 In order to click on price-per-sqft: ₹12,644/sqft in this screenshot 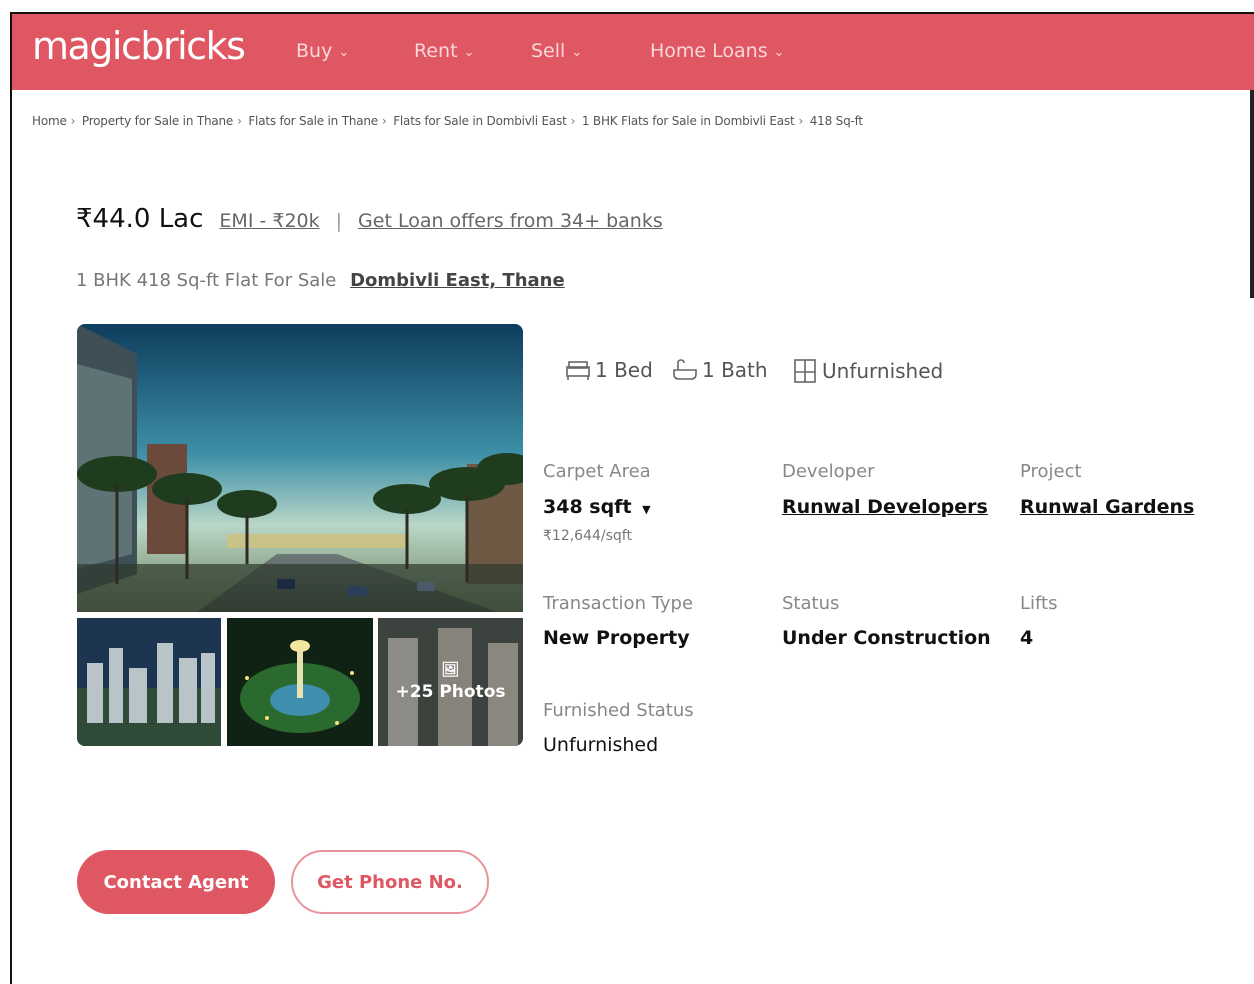, I will do `click(587, 536)`.